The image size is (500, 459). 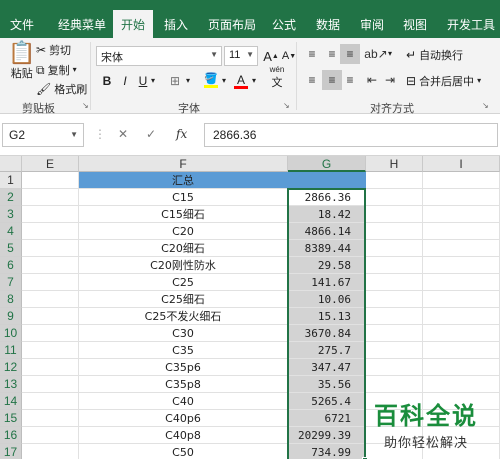 What do you see at coordinates (11, 316) in the screenshot?
I see `row-header: 9` at bounding box center [11, 316].